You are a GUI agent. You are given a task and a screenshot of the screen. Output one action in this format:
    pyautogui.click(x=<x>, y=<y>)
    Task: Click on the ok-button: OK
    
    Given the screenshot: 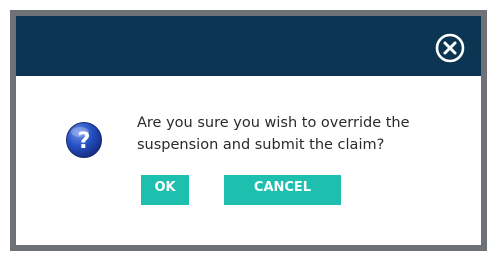 What is the action you would take?
    pyautogui.click(x=165, y=190)
    